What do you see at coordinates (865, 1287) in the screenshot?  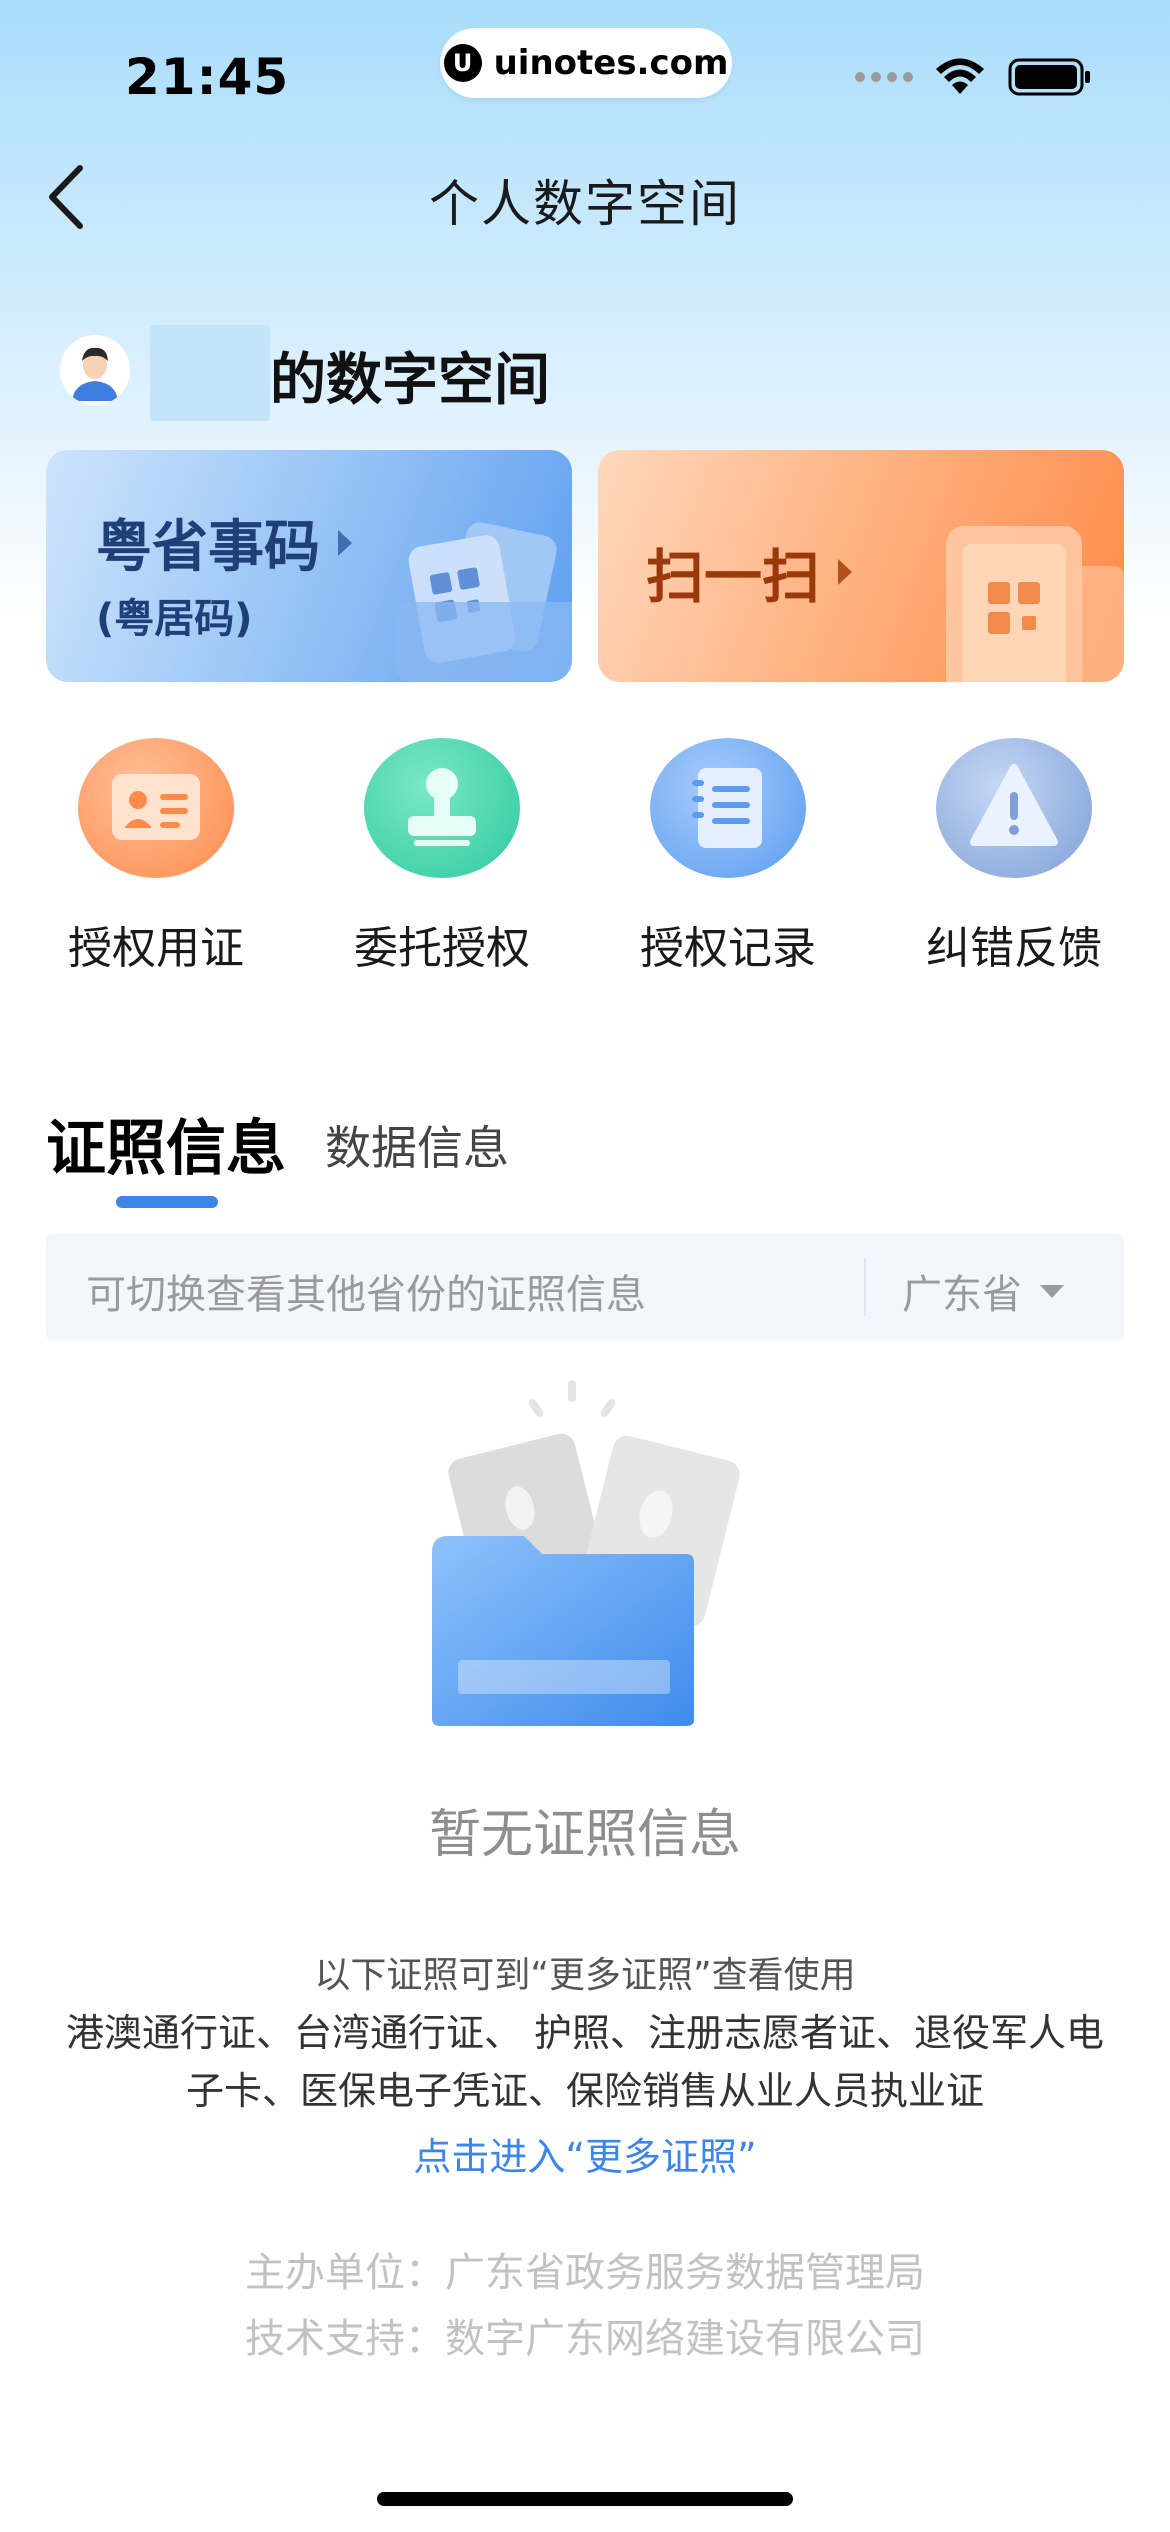 I see `divider` at bounding box center [865, 1287].